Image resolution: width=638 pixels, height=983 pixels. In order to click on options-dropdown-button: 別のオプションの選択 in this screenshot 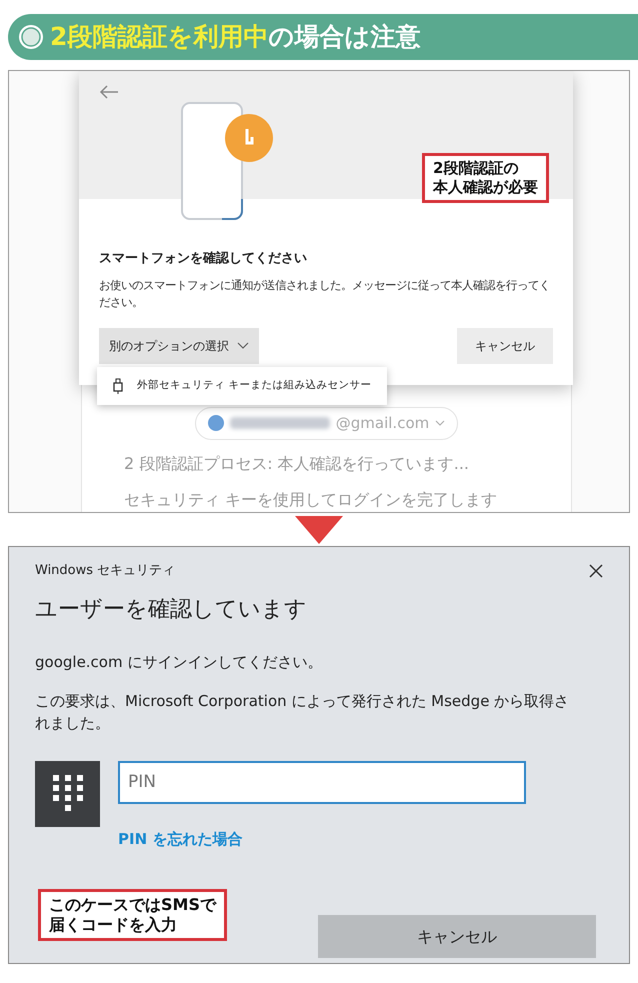, I will do `click(179, 346)`.